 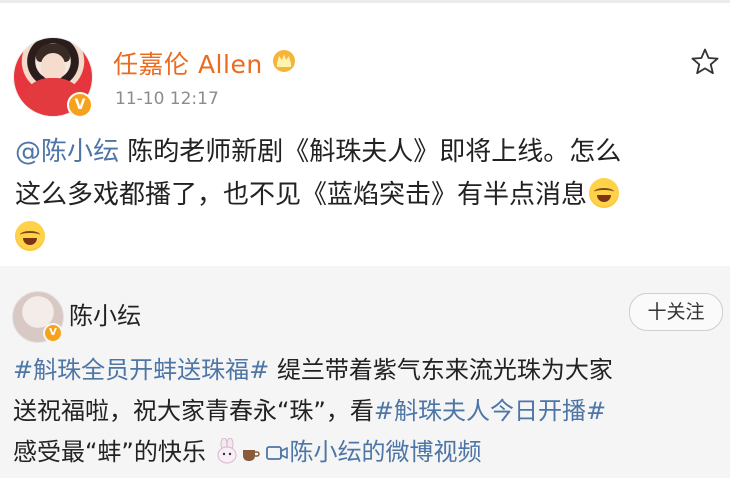 What do you see at coordinates (105, 313) in the screenshot?
I see `repost-author-name: 陈小纭` at bounding box center [105, 313].